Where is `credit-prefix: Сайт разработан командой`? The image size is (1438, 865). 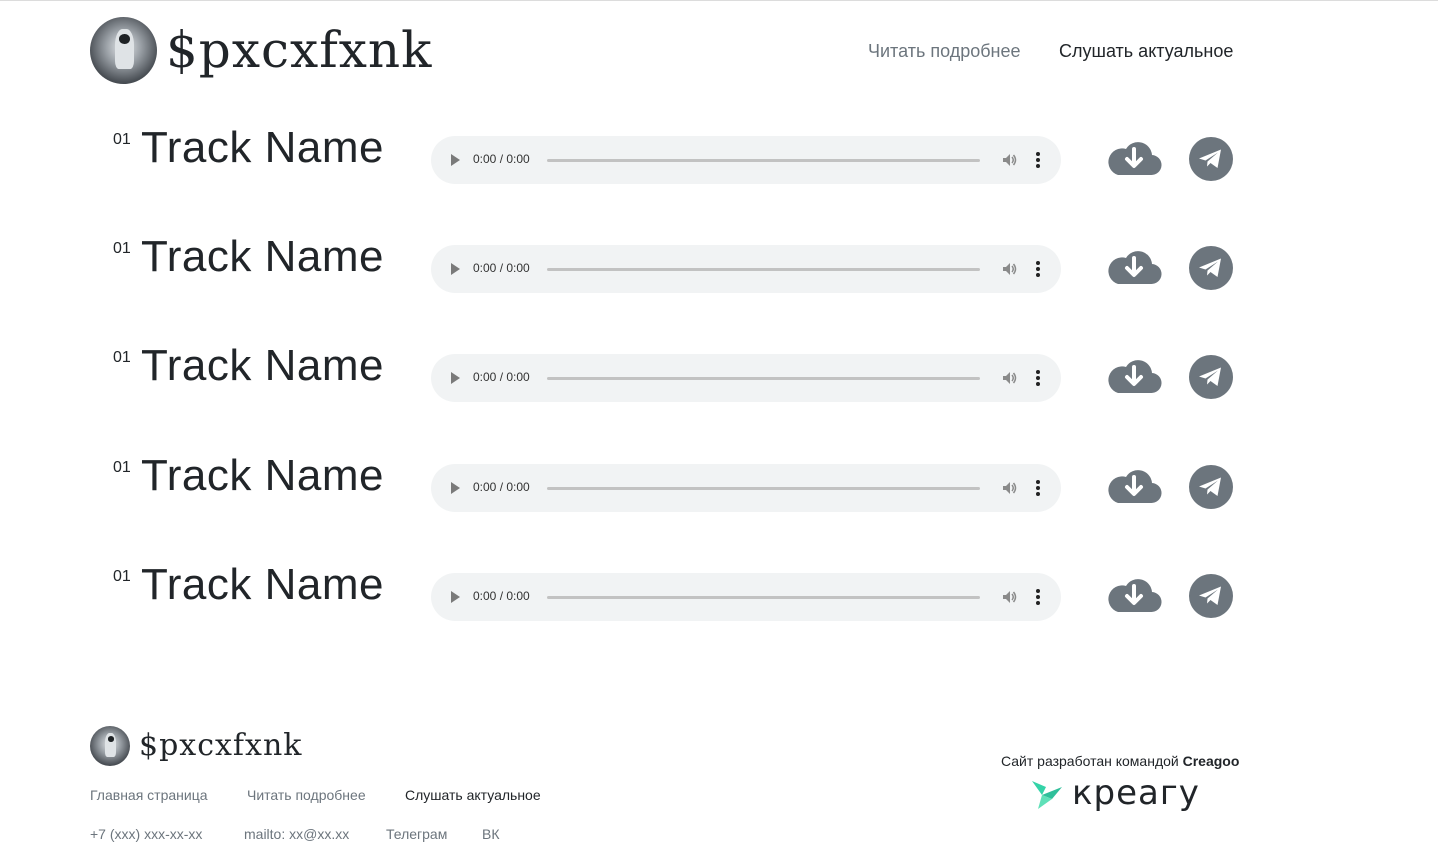 credit-prefix: Сайт разработан командой is located at coordinates (1090, 761).